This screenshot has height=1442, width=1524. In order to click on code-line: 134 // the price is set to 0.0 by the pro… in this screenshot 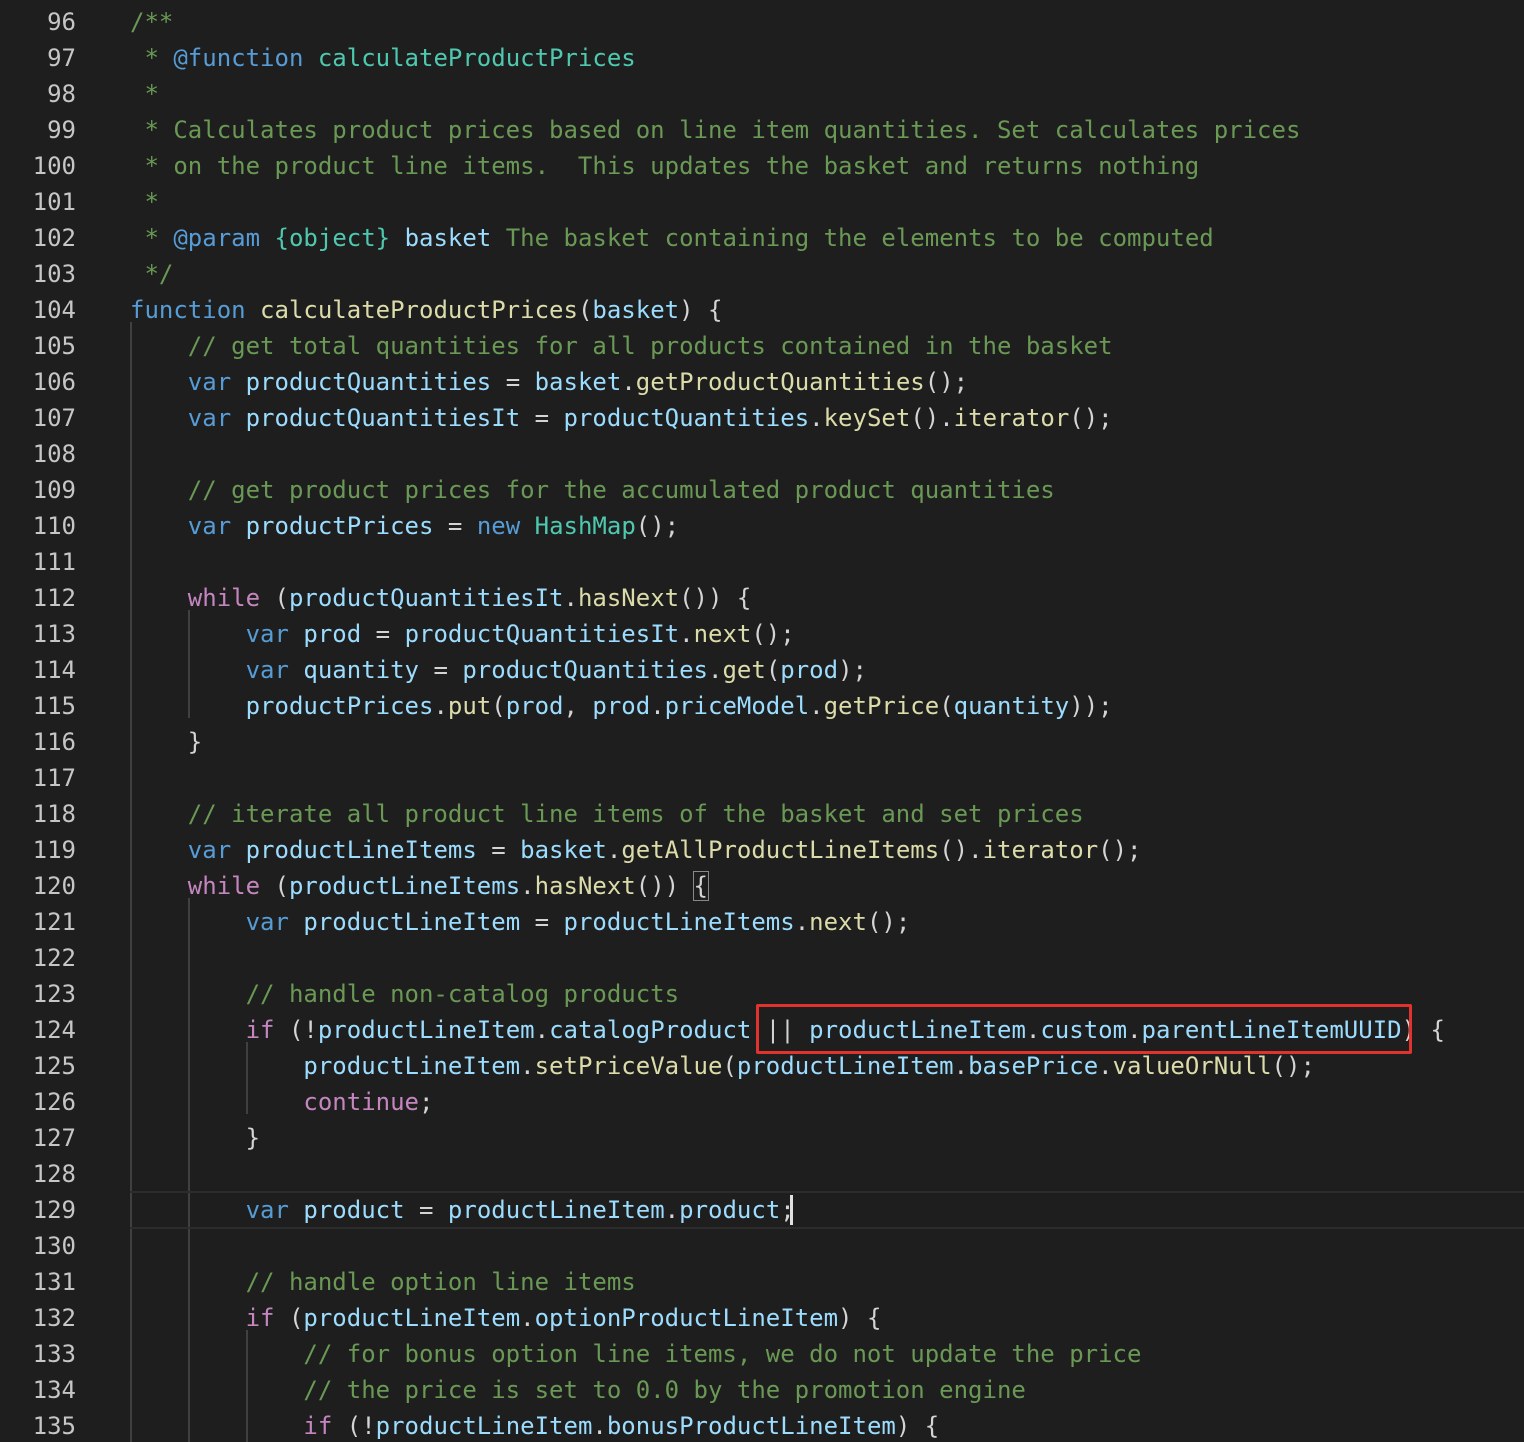, I will do `click(762, 1390)`.